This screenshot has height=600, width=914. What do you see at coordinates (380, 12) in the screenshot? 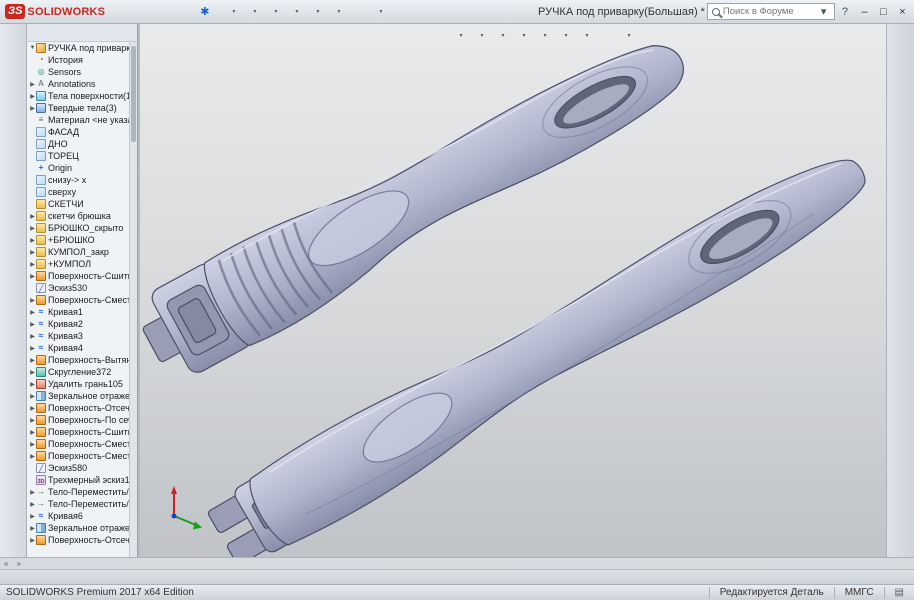
I see `options-icon` at bounding box center [380, 12].